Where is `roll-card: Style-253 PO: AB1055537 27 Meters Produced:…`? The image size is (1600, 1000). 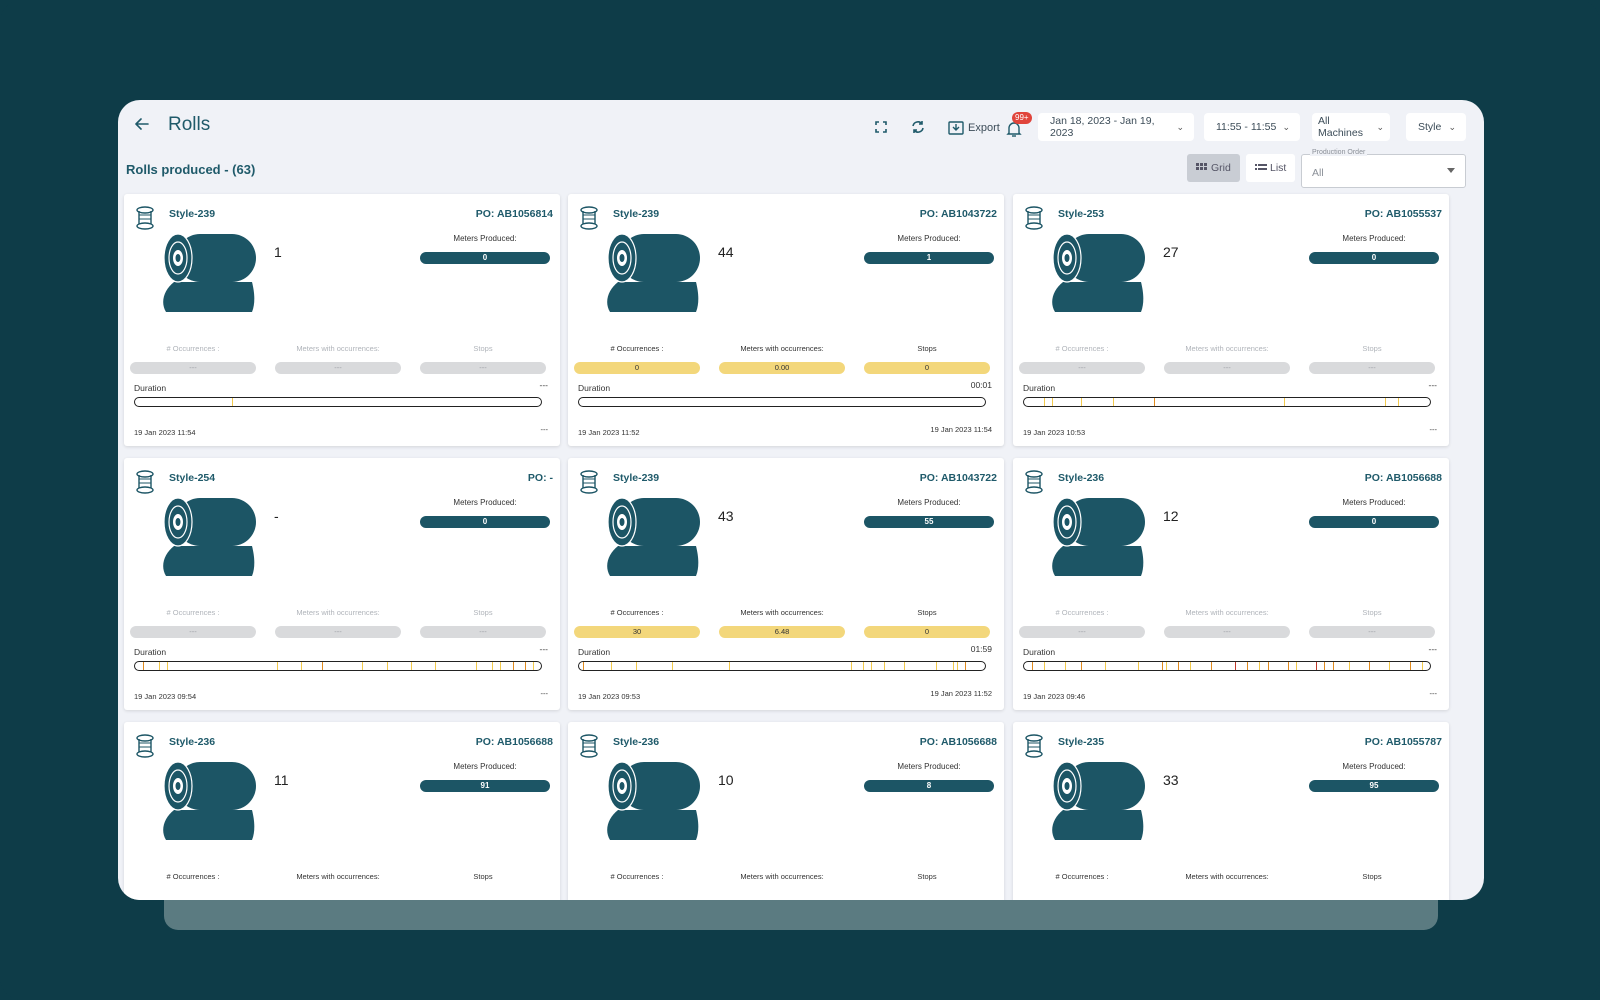 roll-card: Style-253 PO: AB1055537 27 Meters Produced:… is located at coordinates (1231, 320).